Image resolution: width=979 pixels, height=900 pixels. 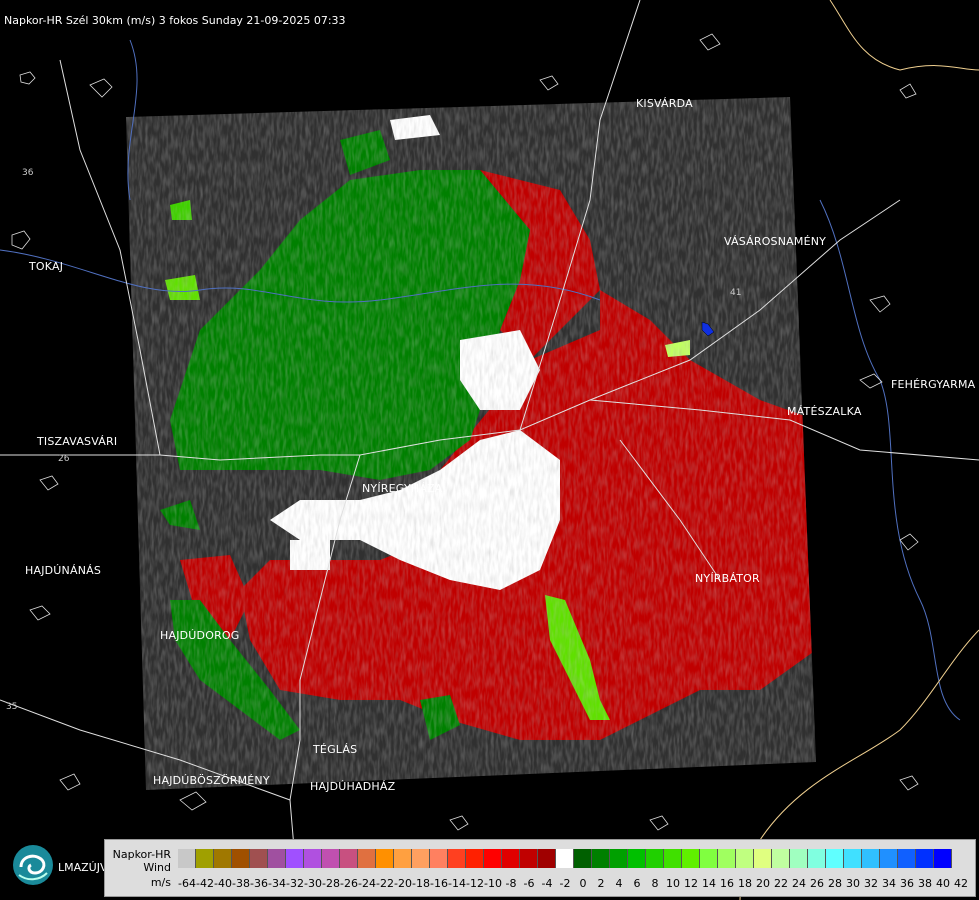 I want to click on legend-tick-label: 40, so click(x=943, y=883).